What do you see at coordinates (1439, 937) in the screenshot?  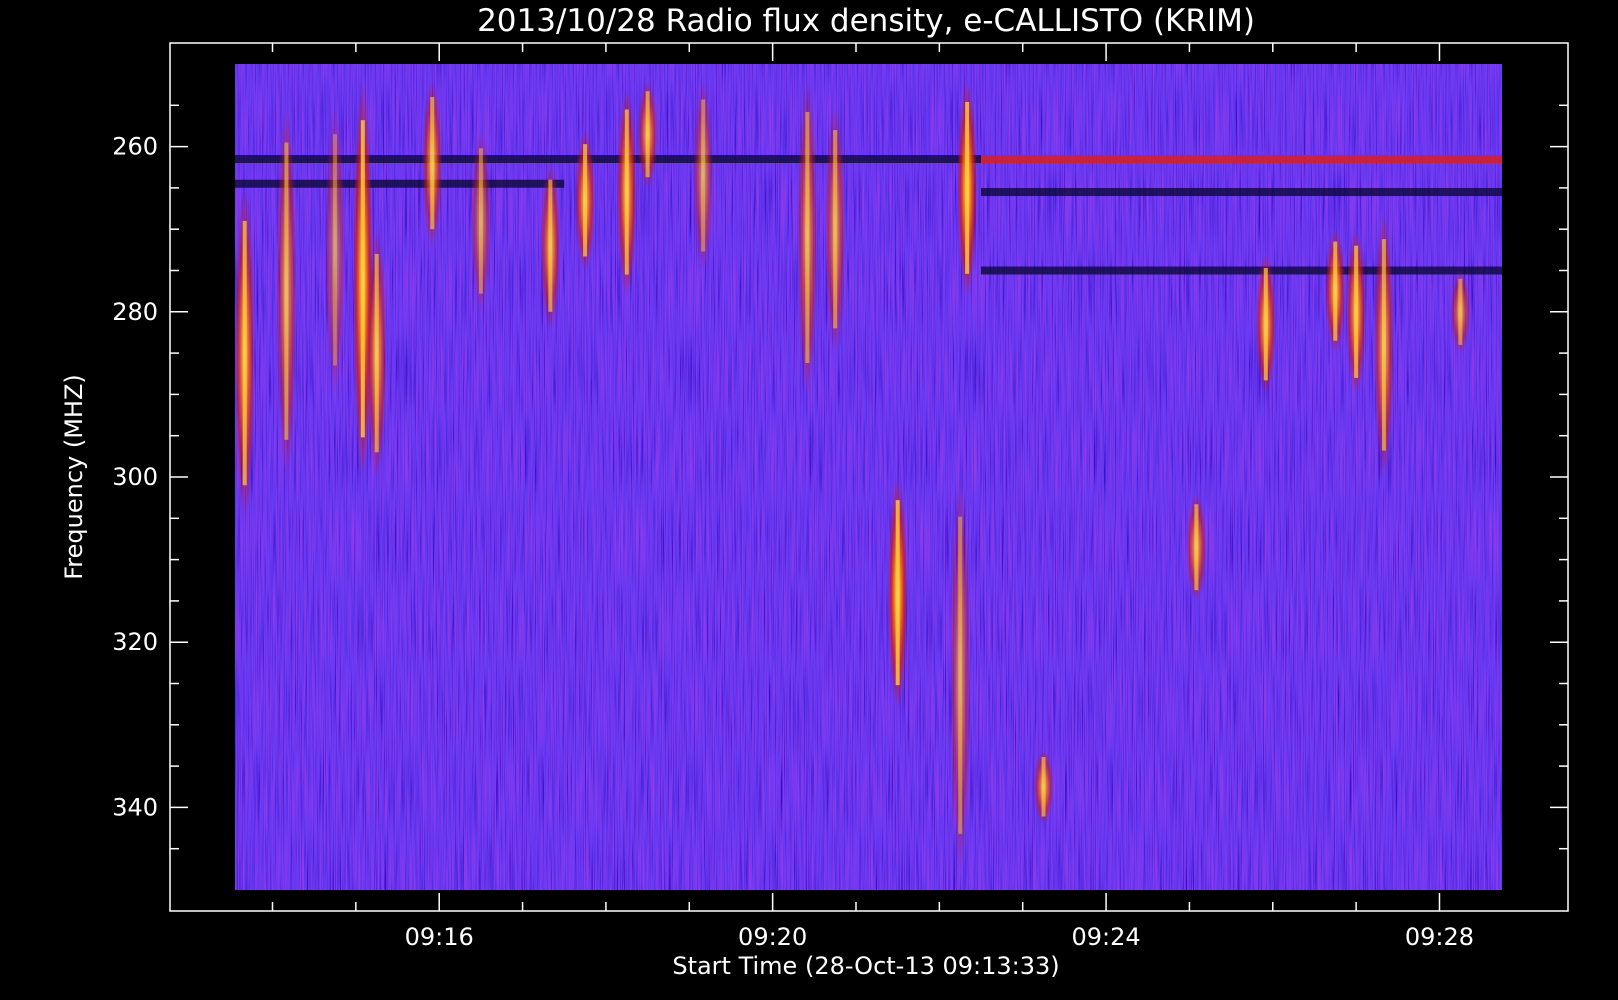 I see `x-tick-label: 09:28` at bounding box center [1439, 937].